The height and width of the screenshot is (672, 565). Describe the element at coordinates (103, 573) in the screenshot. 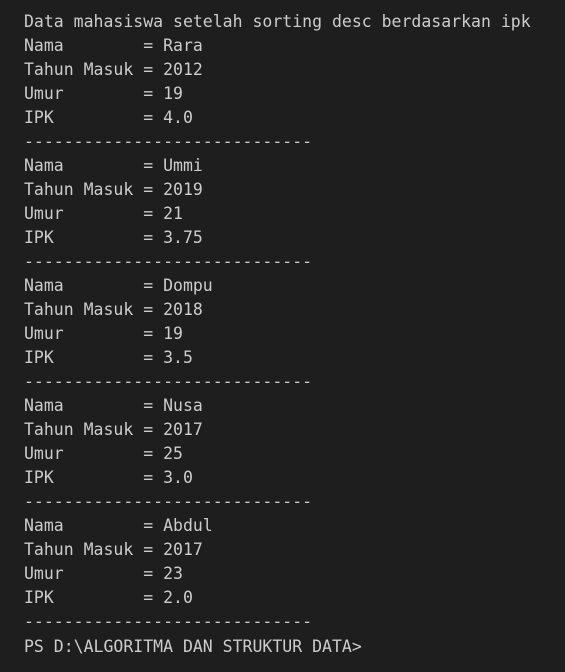

I see `record-umur: Umur = 23` at that location.